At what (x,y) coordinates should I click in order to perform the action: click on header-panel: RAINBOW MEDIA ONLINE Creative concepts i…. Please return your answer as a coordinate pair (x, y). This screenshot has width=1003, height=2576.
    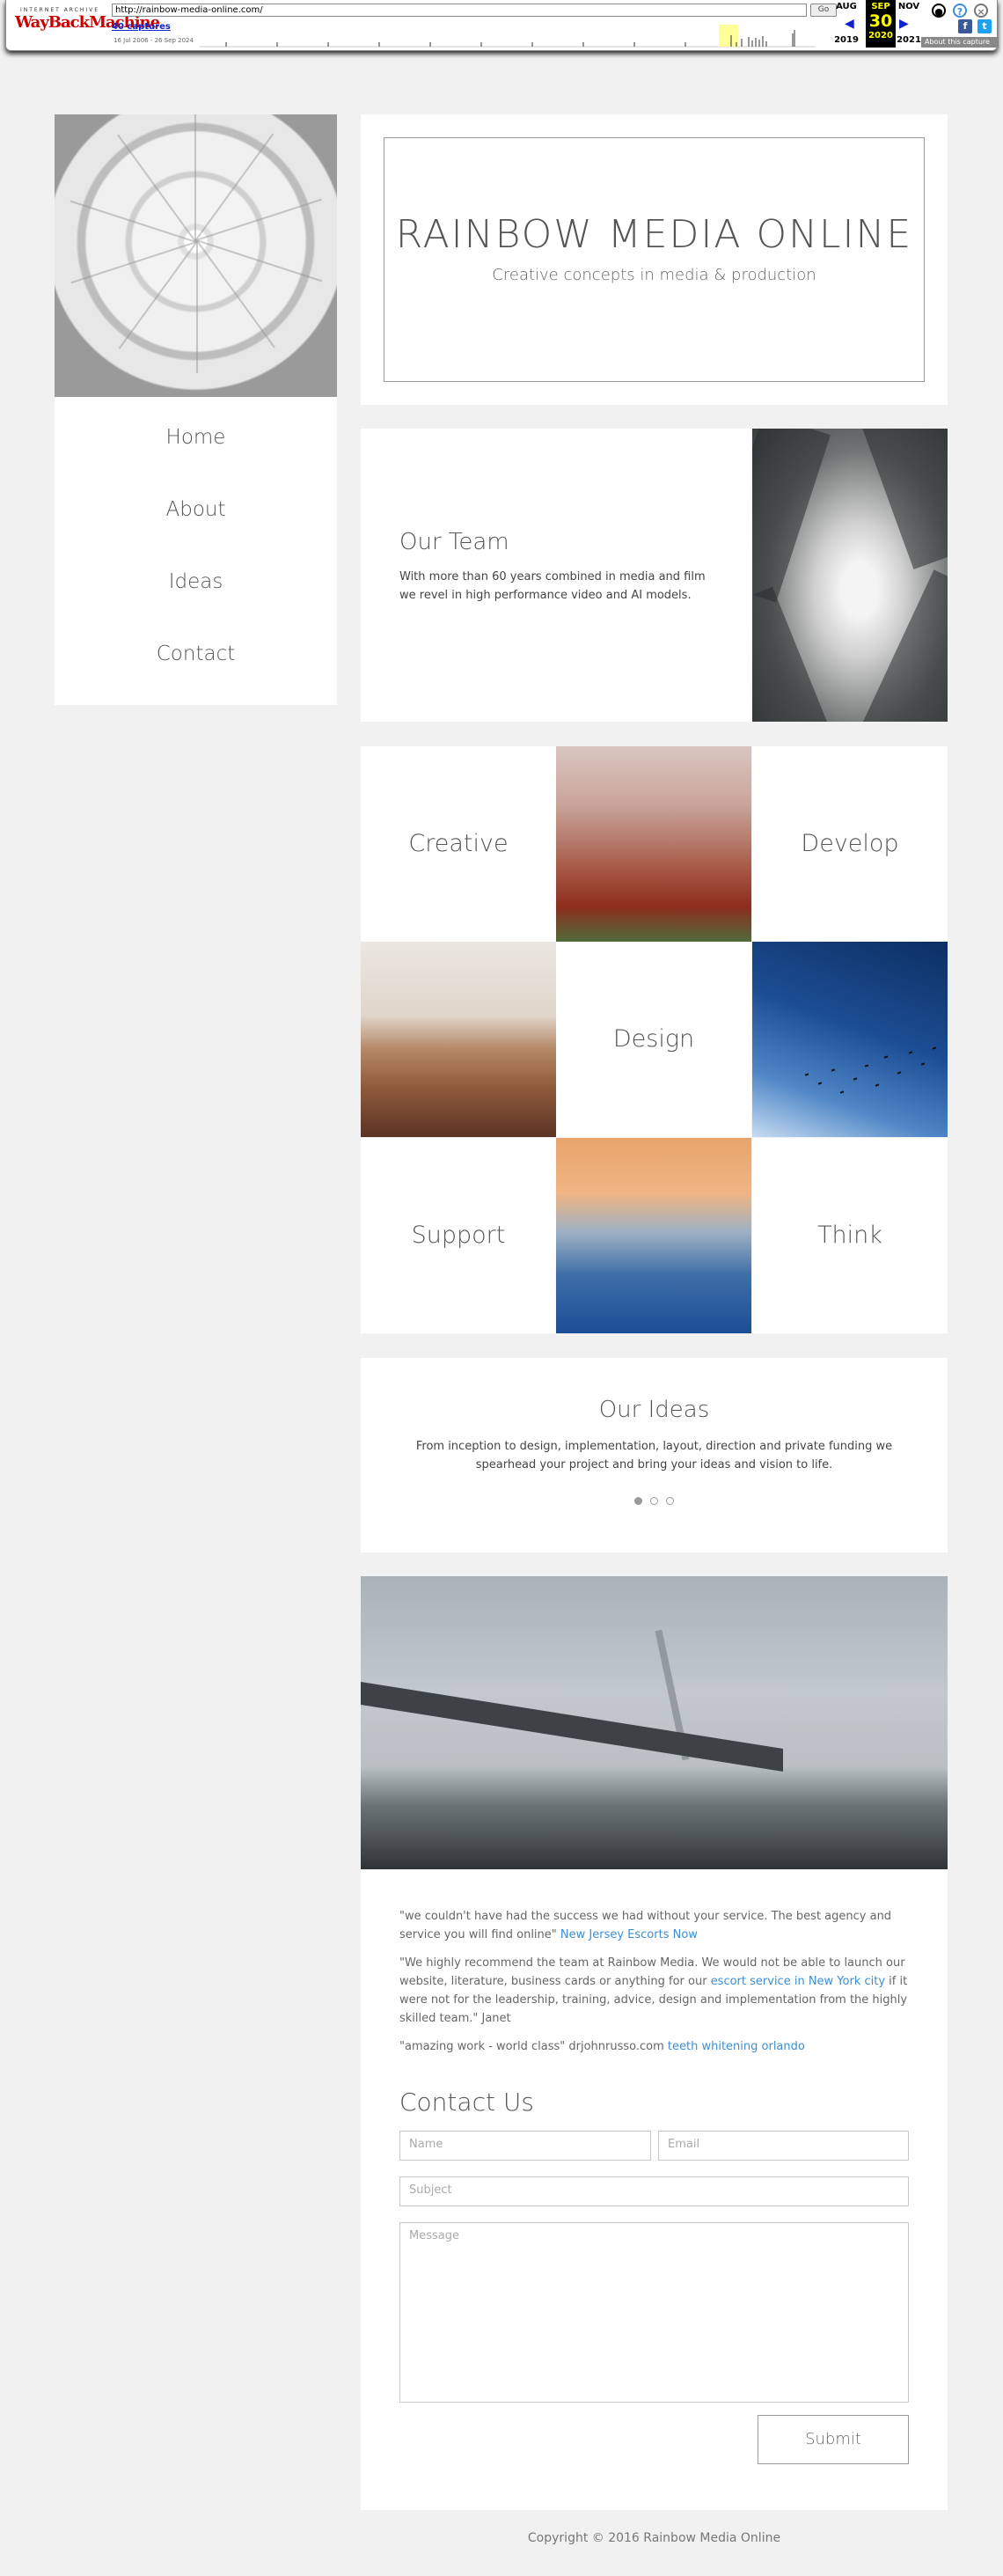
    Looking at the image, I should click on (654, 259).